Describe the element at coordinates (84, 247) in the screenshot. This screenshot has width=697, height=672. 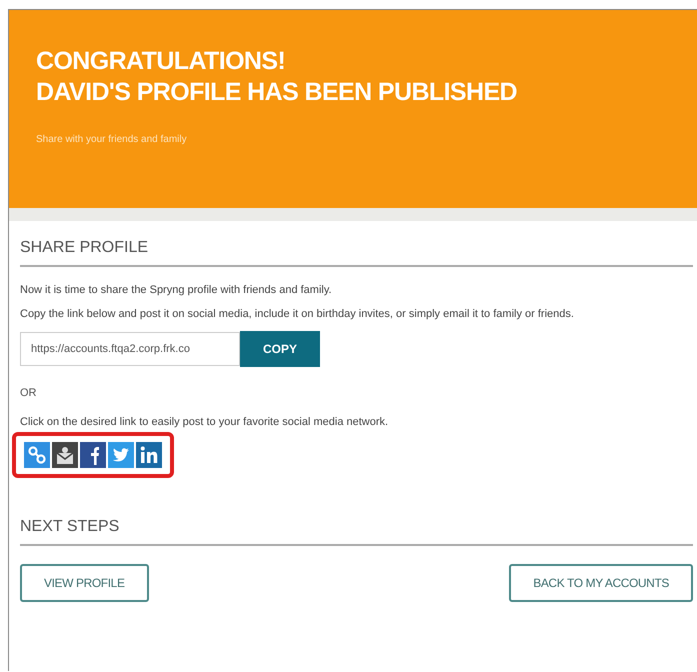
I see `section-heading: SHARE PROFILE` at that location.